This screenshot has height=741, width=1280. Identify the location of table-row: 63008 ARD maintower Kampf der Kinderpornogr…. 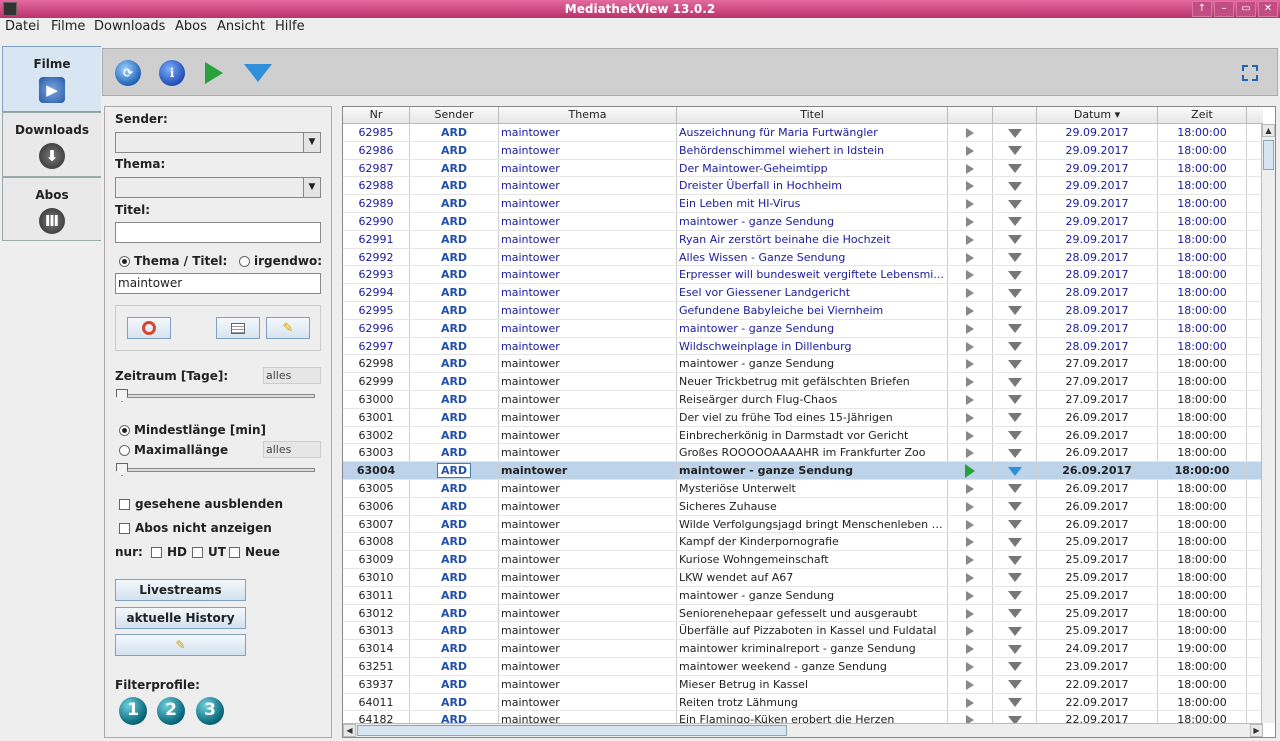
(803, 542).